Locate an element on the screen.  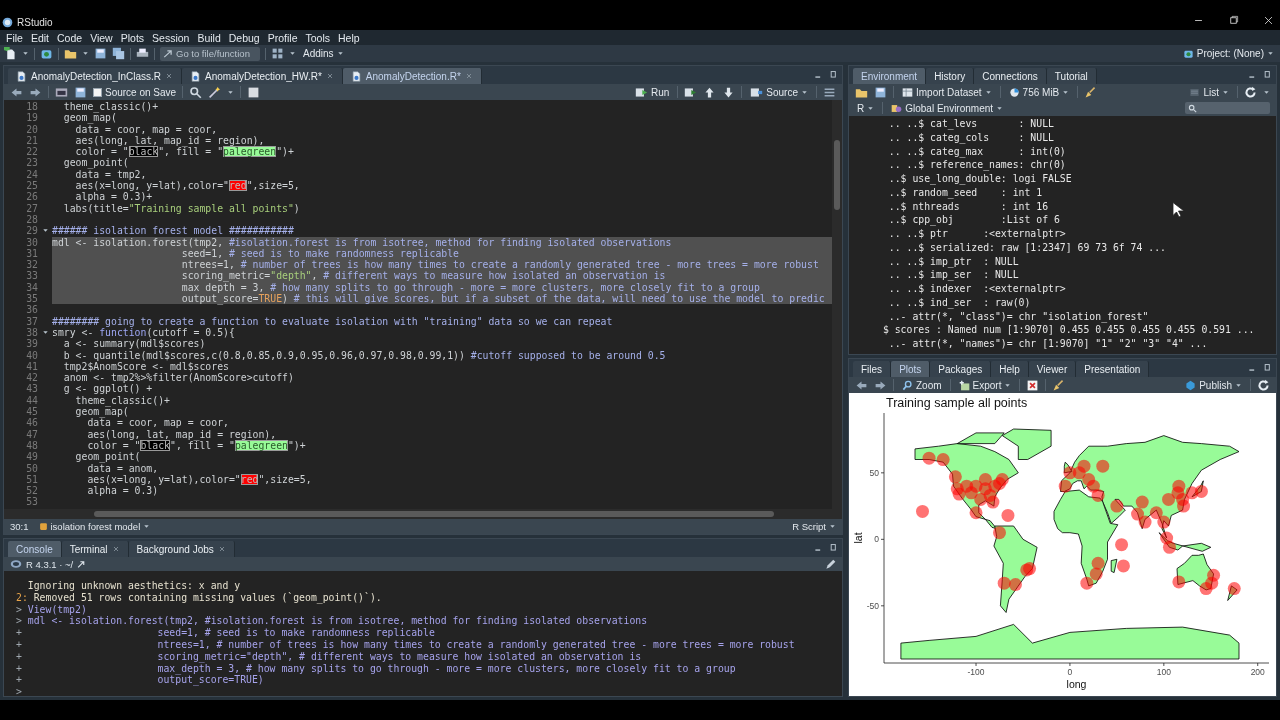
menu-item: Debug is located at coordinates (244, 37).